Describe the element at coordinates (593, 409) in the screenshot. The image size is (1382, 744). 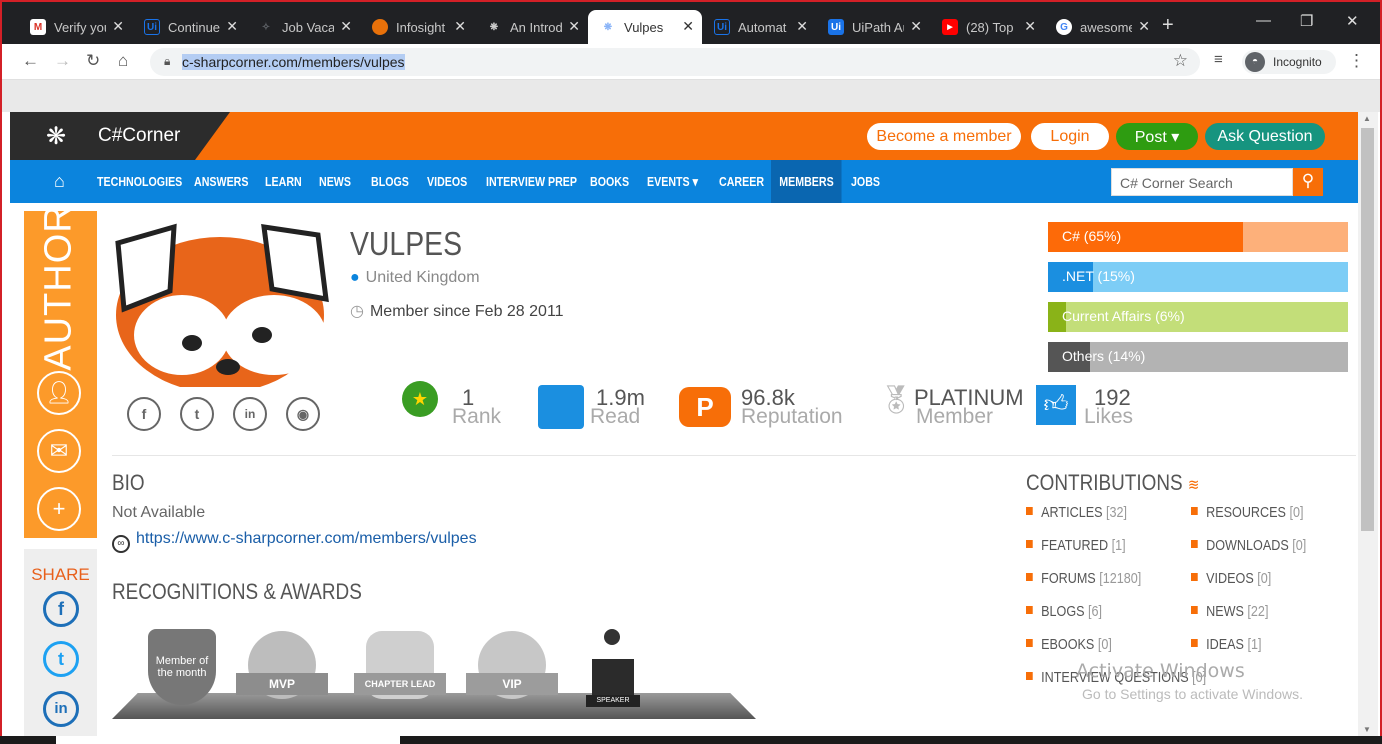
I see `stat-read: 1.9m Read` at that location.